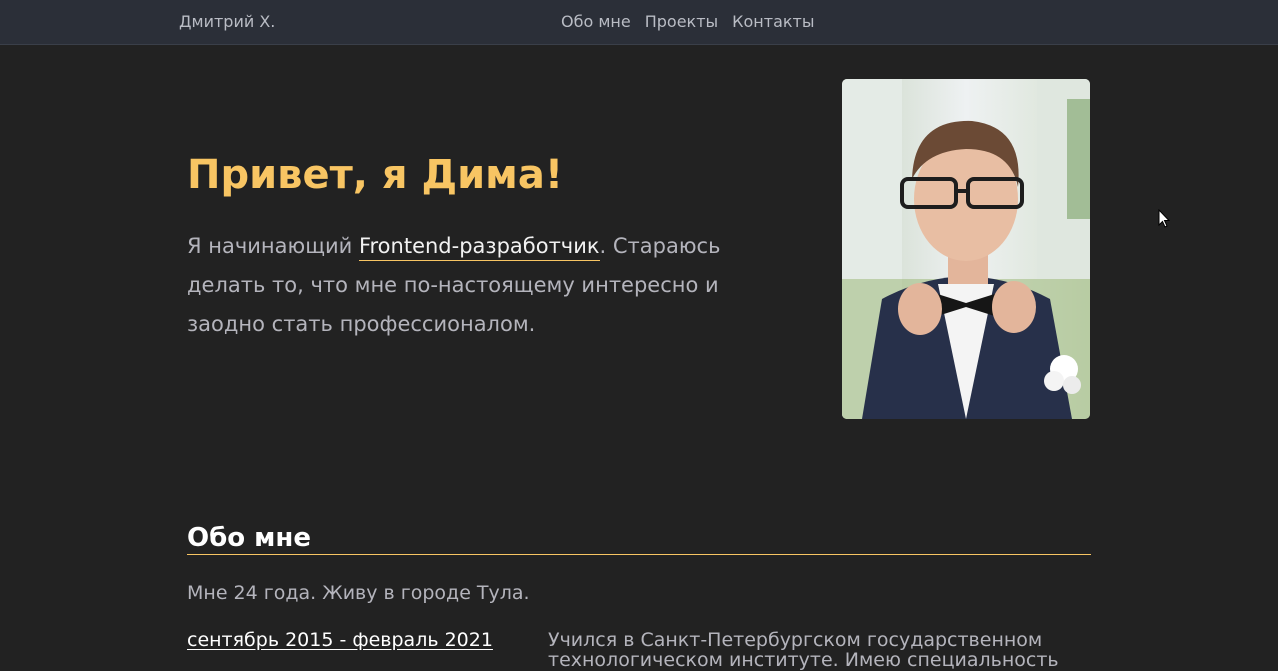  What do you see at coordinates (375, 175) in the screenshot?
I see `hero-title: Привет, я Дима!` at bounding box center [375, 175].